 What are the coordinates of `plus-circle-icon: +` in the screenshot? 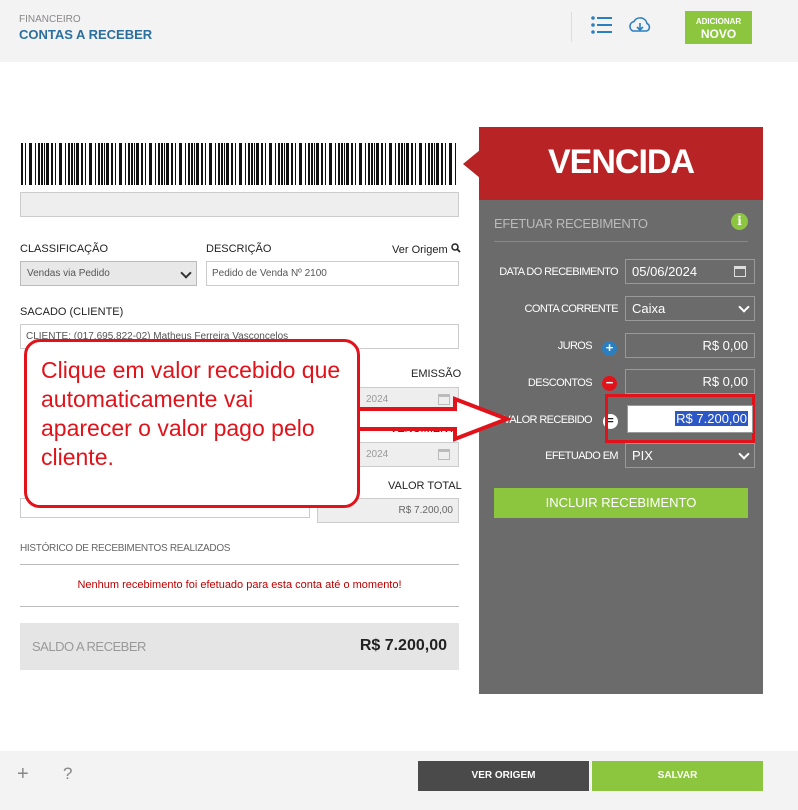 It's located at (609, 348).